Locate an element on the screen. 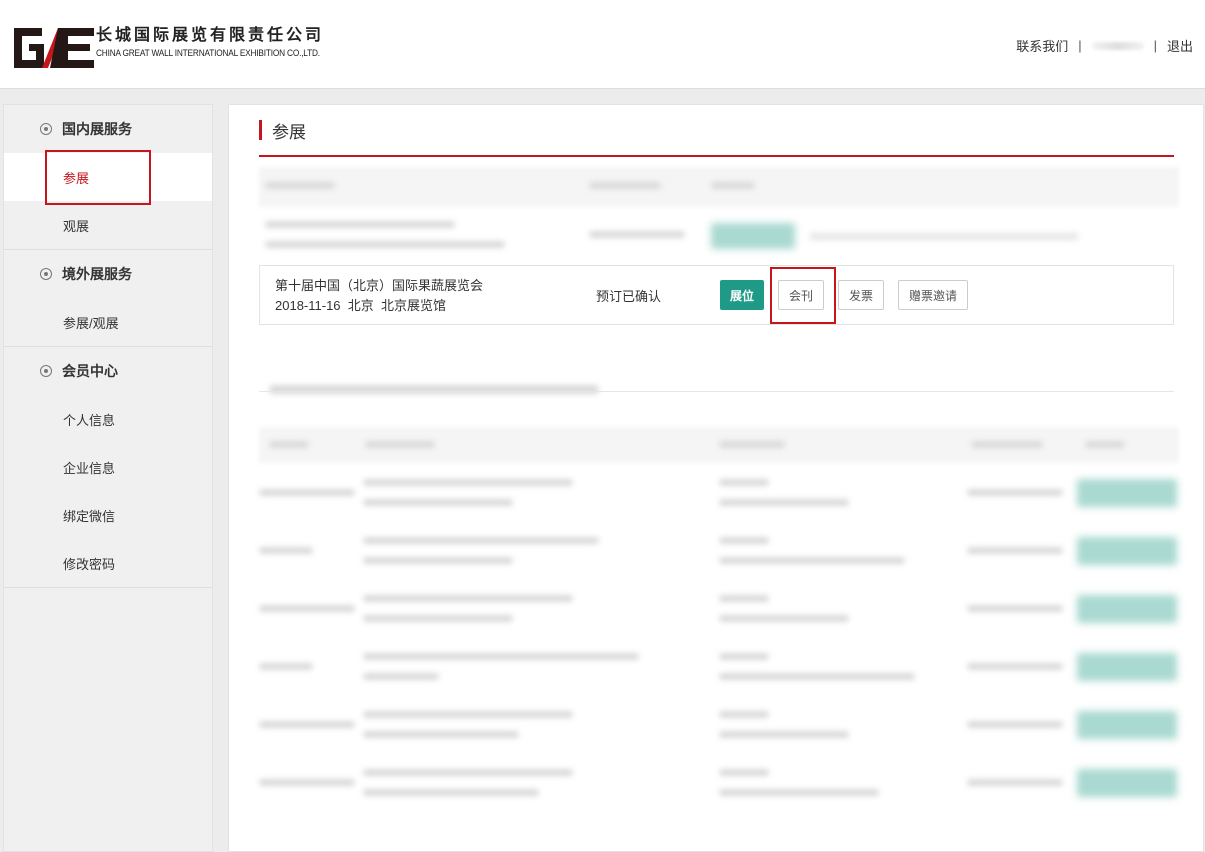 This screenshot has height=852, width=1205. sidebar-item-company: 企业信息 is located at coordinates (108, 467).